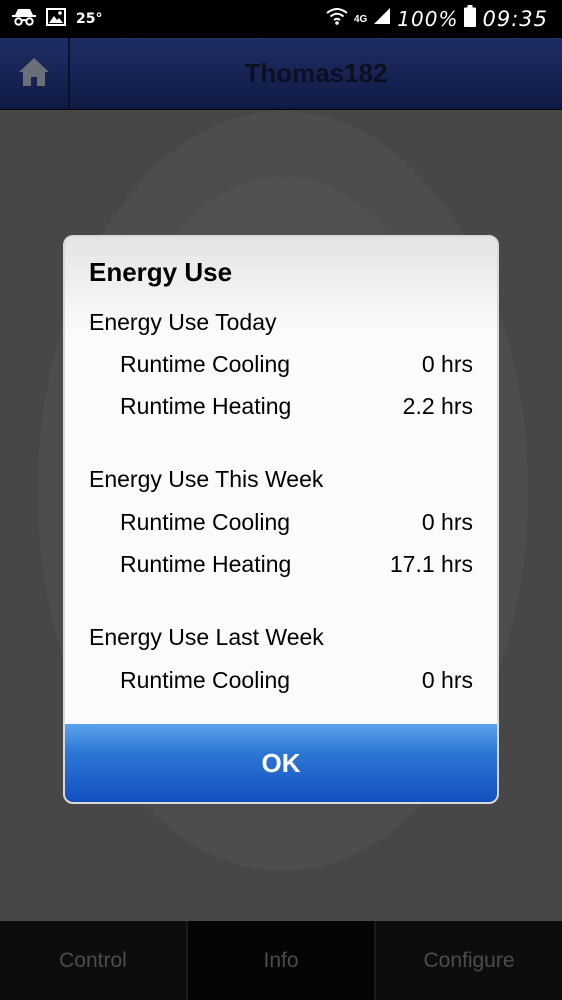  Describe the element at coordinates (281, 763) in the screenshot. I see `ok-button: OK` at that location.